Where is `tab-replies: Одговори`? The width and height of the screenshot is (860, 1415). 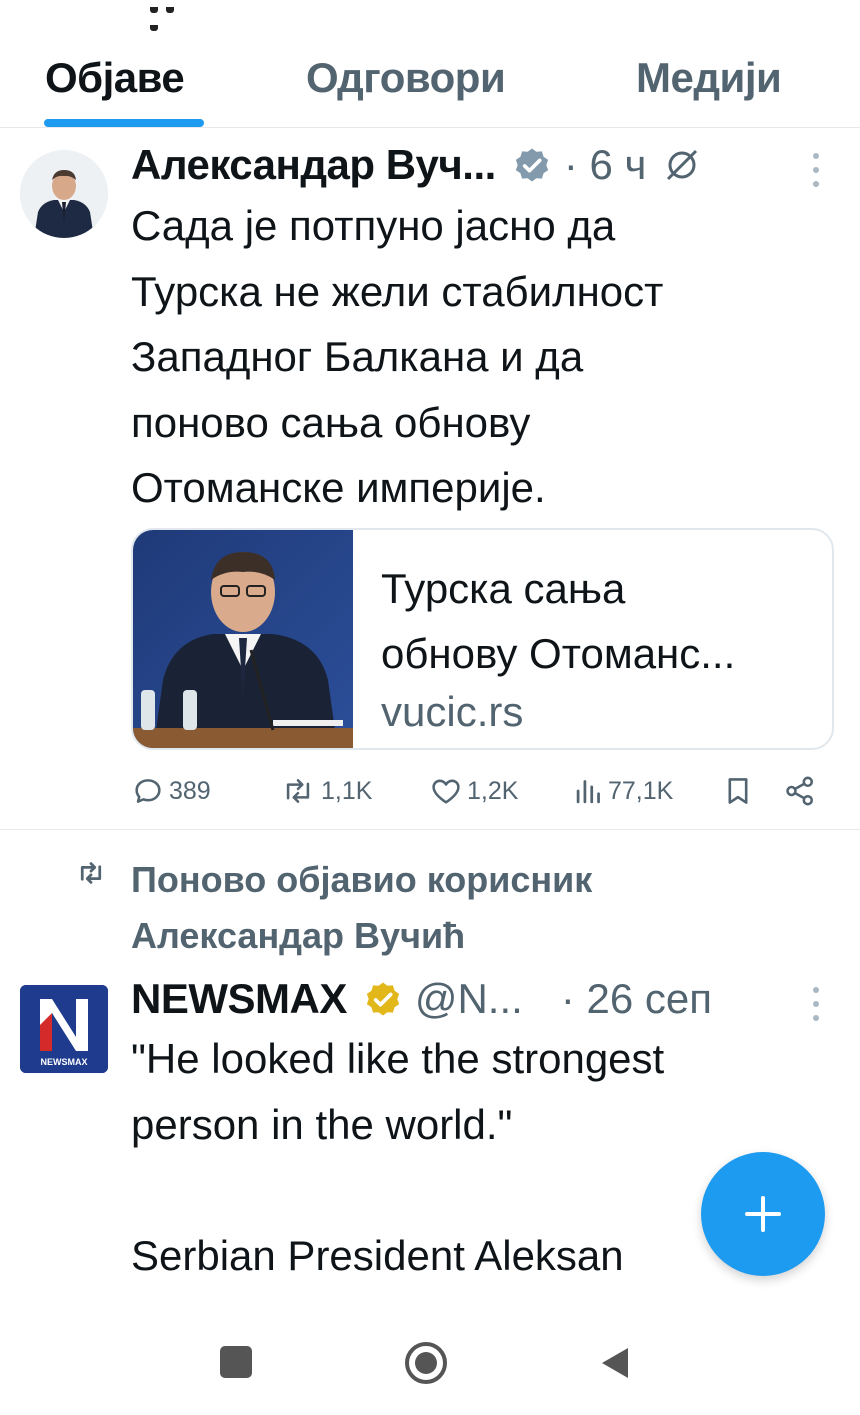 tab-replies: Одговори is located at coordinates (406, 78).